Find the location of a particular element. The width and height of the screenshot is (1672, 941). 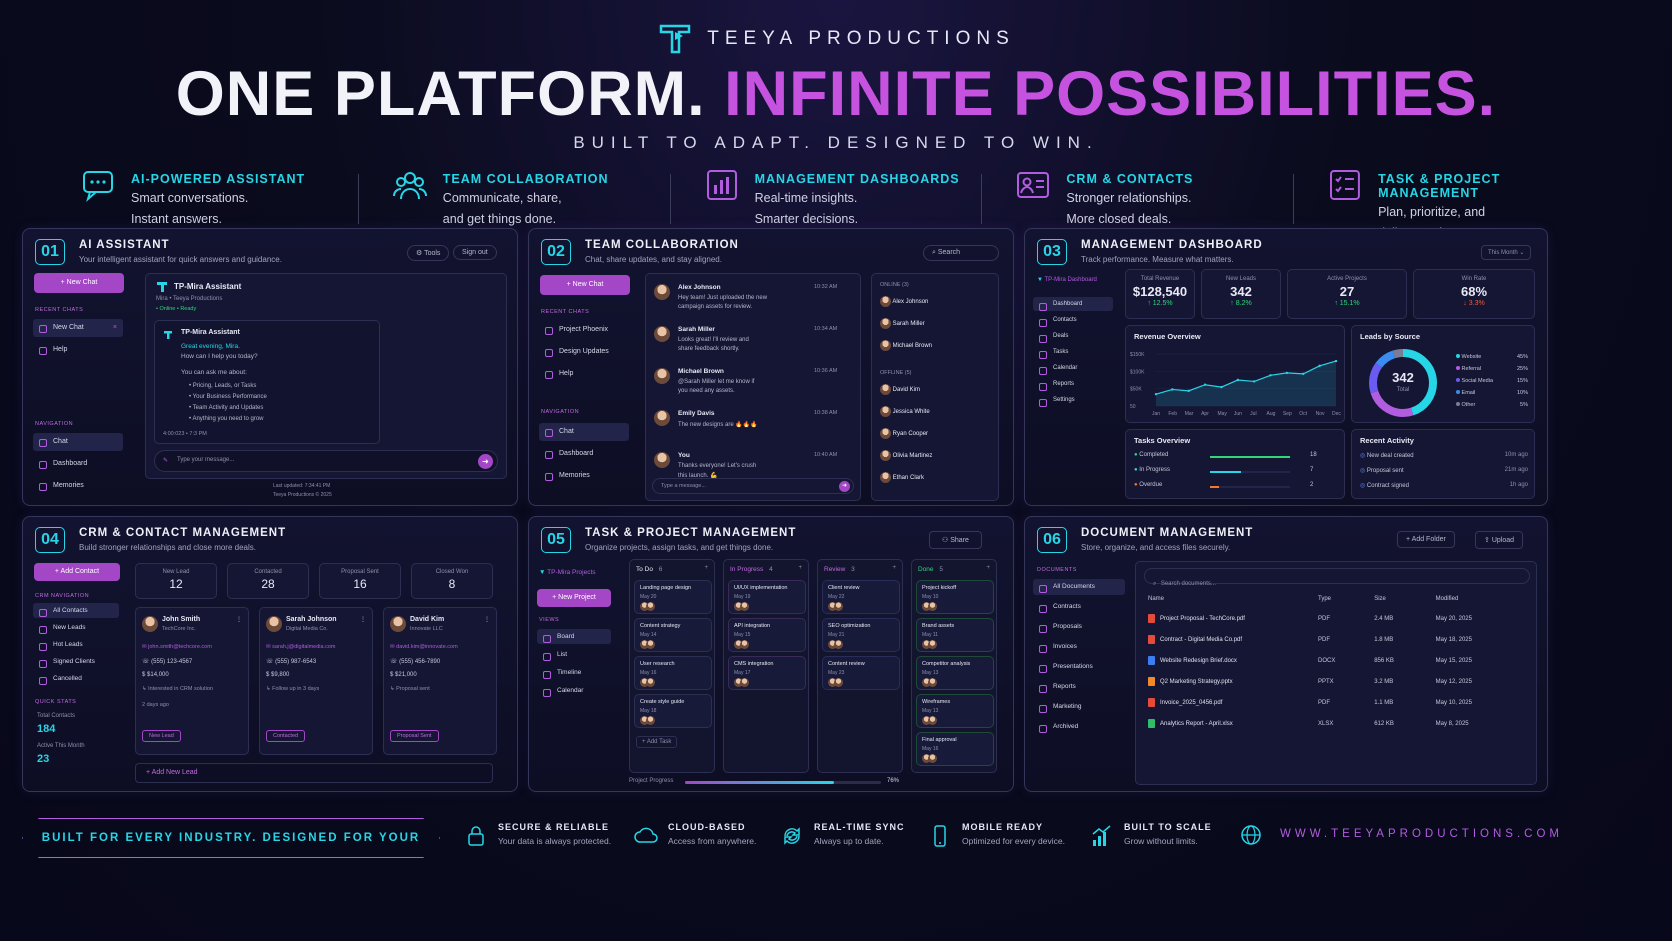

add-task-button: + Add Task is located at coordinates (657, 742).